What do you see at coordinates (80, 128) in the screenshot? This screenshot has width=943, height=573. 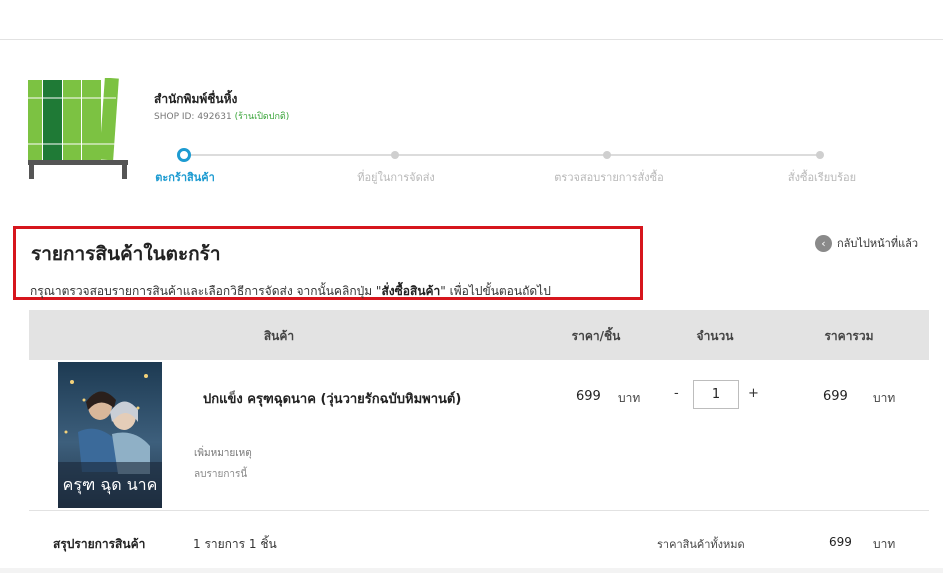 I see `shop-logo` at bounding box center [80, 128].